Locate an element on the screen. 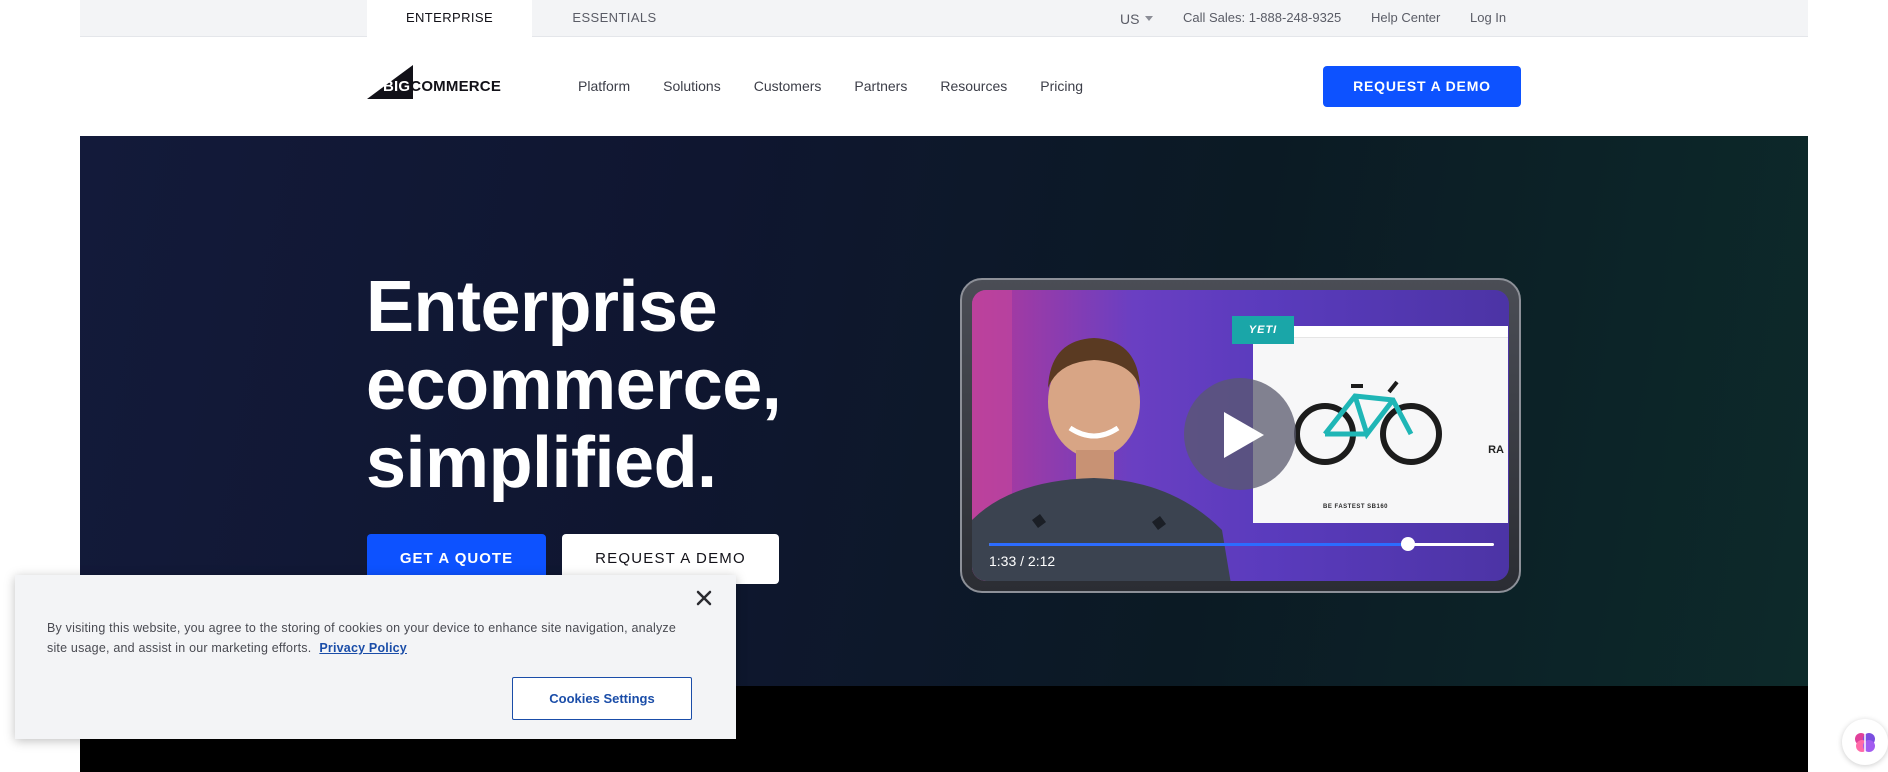 Image resolution: width=1888 pixels, height=772 pixels. brain-icon is located at coordinates (1865, 742).